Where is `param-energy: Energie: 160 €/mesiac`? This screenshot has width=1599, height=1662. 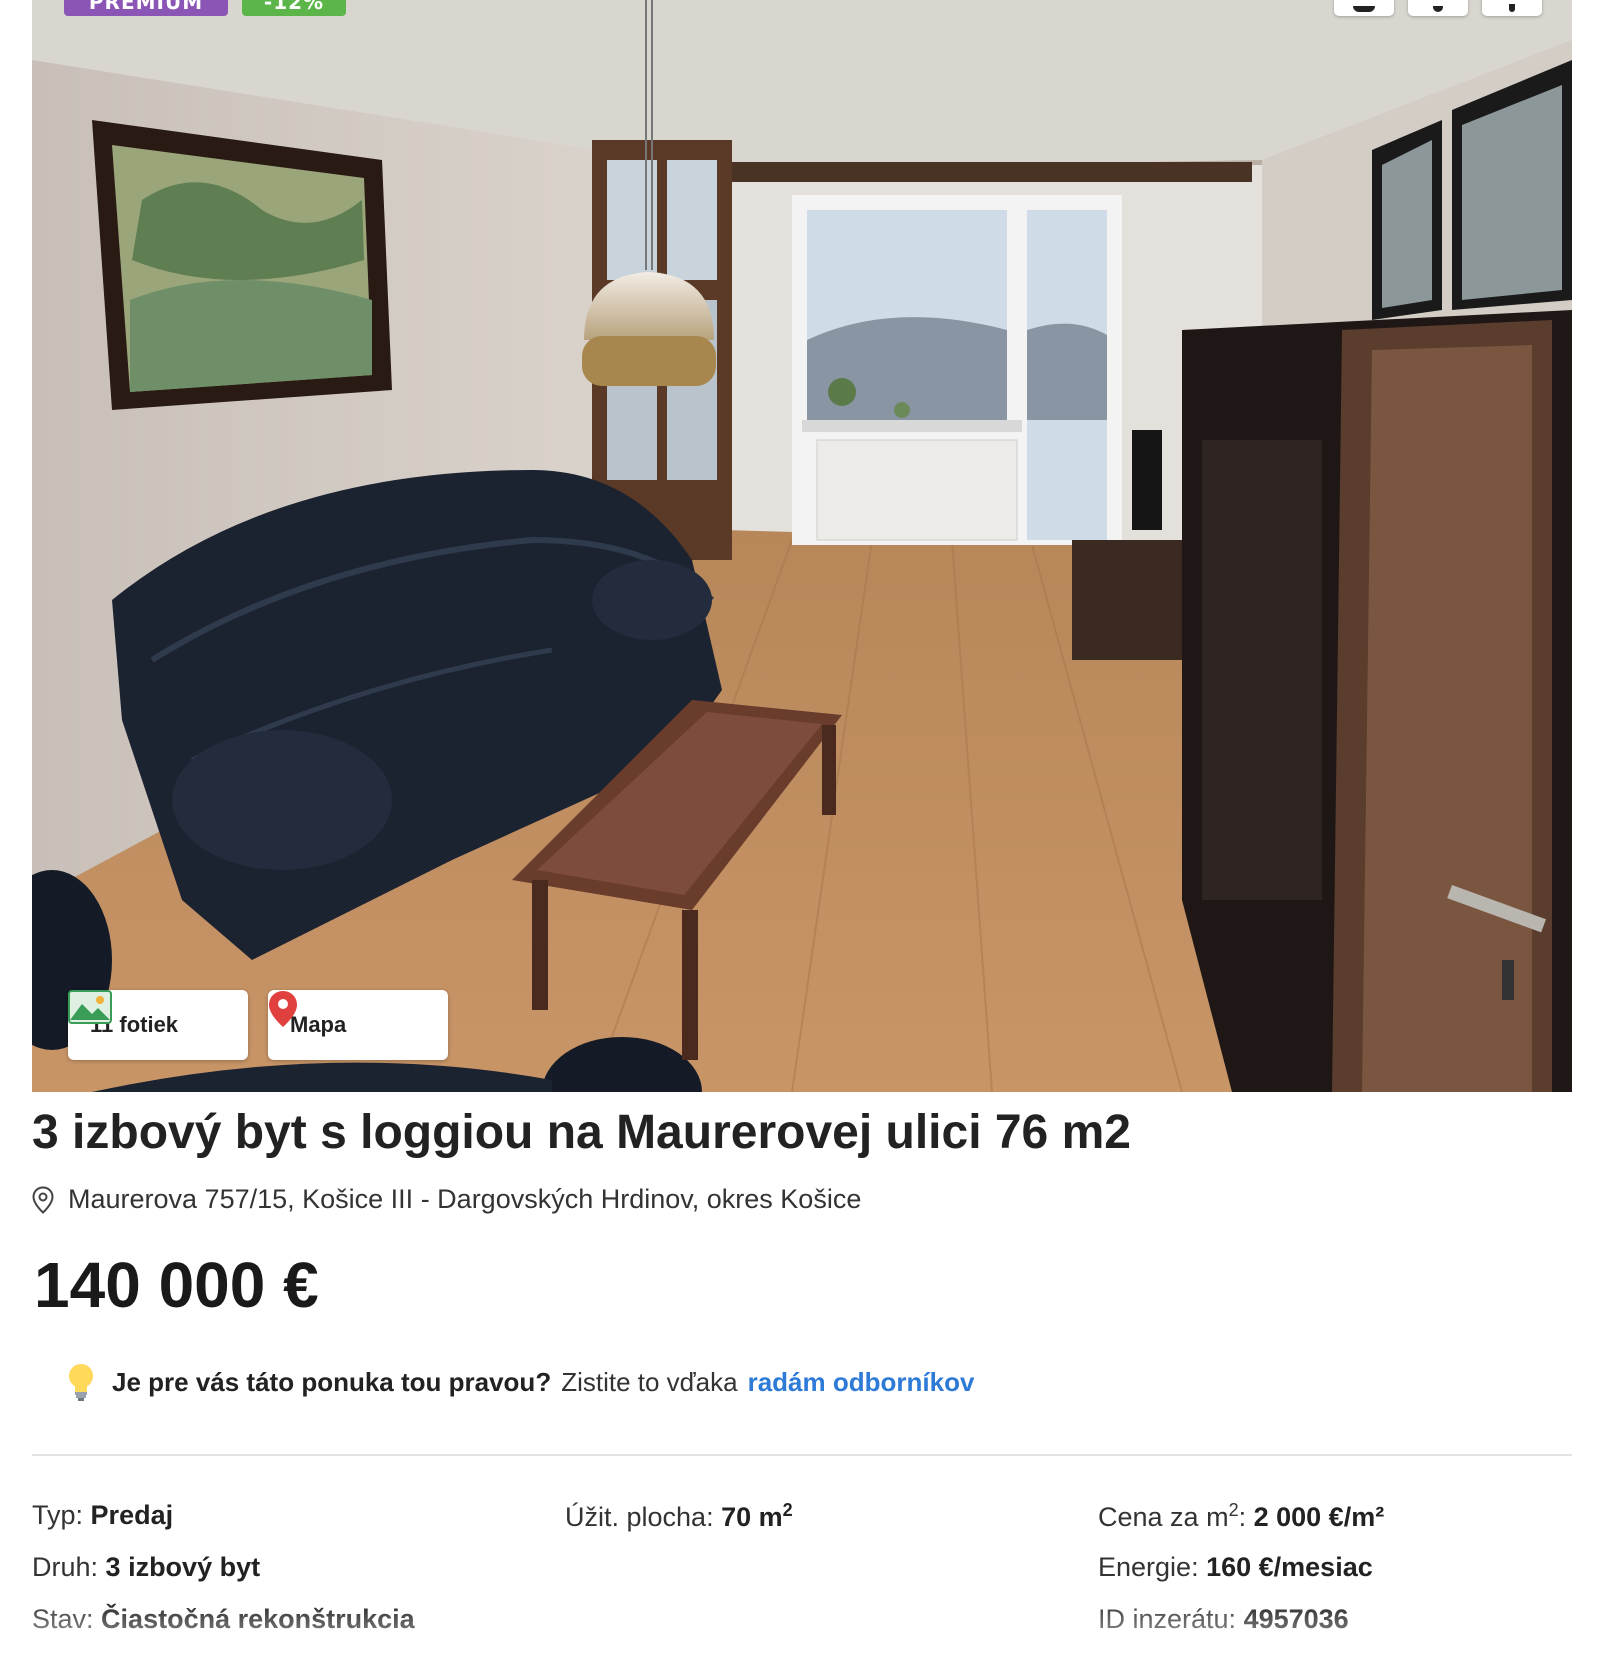 param-energy: Energie: 160 €/mesiac is located at coordinates (1235, 1567).